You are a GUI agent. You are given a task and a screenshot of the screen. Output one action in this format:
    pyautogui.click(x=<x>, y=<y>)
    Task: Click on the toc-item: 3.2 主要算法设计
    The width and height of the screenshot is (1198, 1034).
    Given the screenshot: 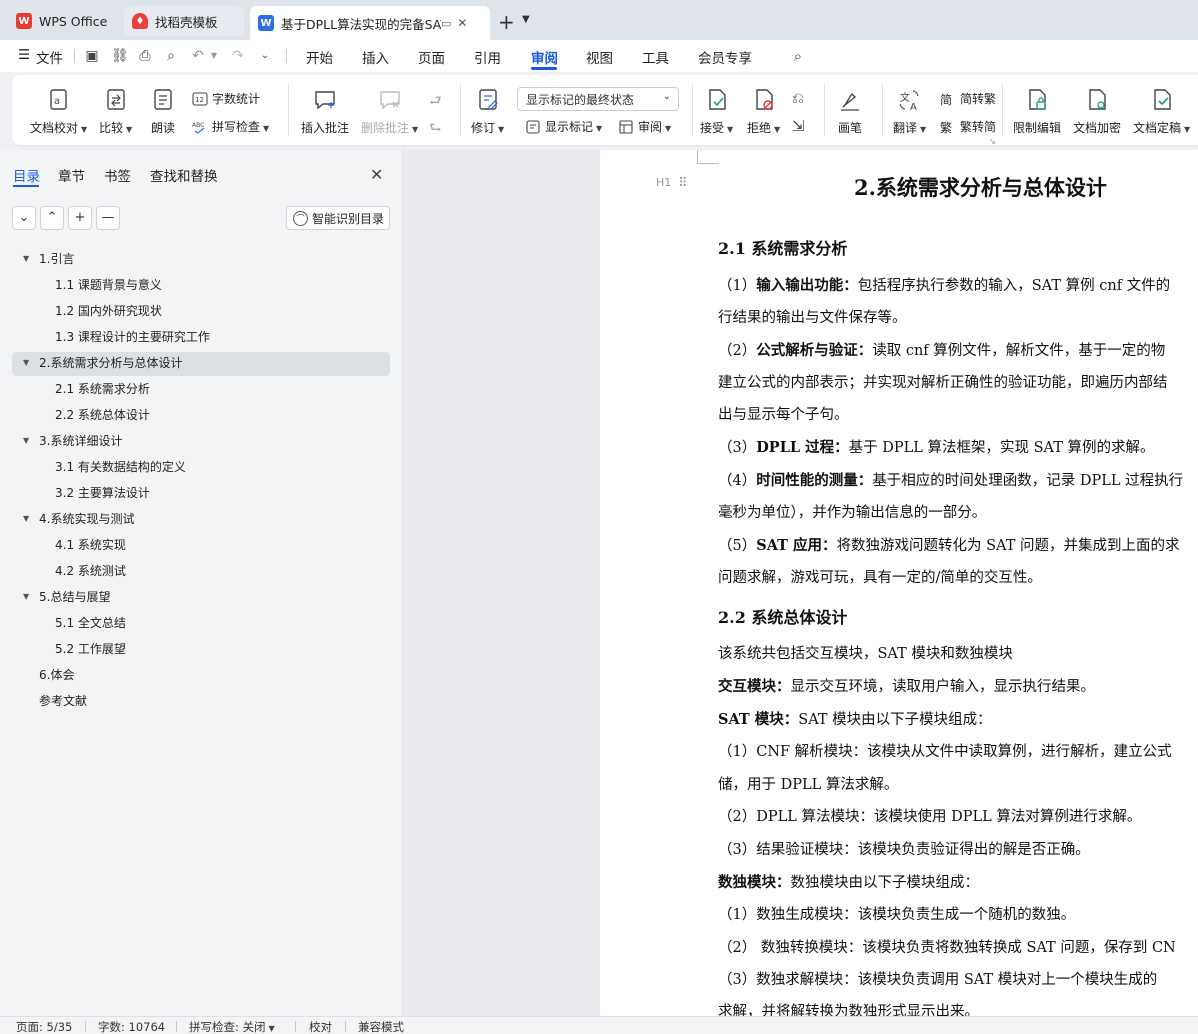 What is the action you would take?
    pyautogui.click(x=102, y=493)
    